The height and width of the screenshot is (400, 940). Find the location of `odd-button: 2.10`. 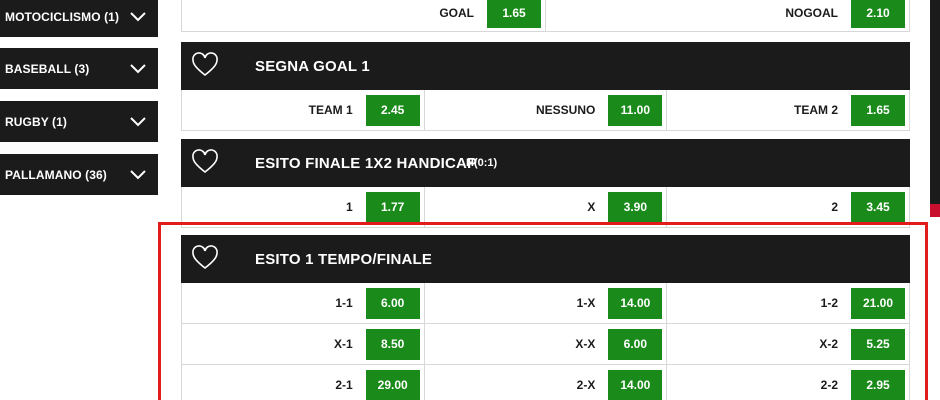

odd-button: 2.10 is located at coordinates (878, 14).